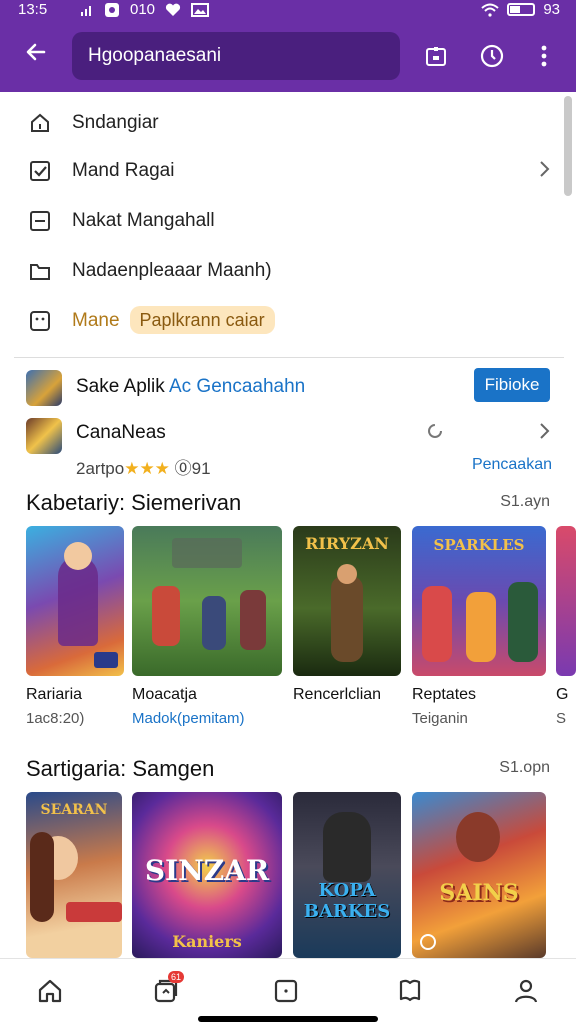  I want to click on tab-icon, so click(436, 56).